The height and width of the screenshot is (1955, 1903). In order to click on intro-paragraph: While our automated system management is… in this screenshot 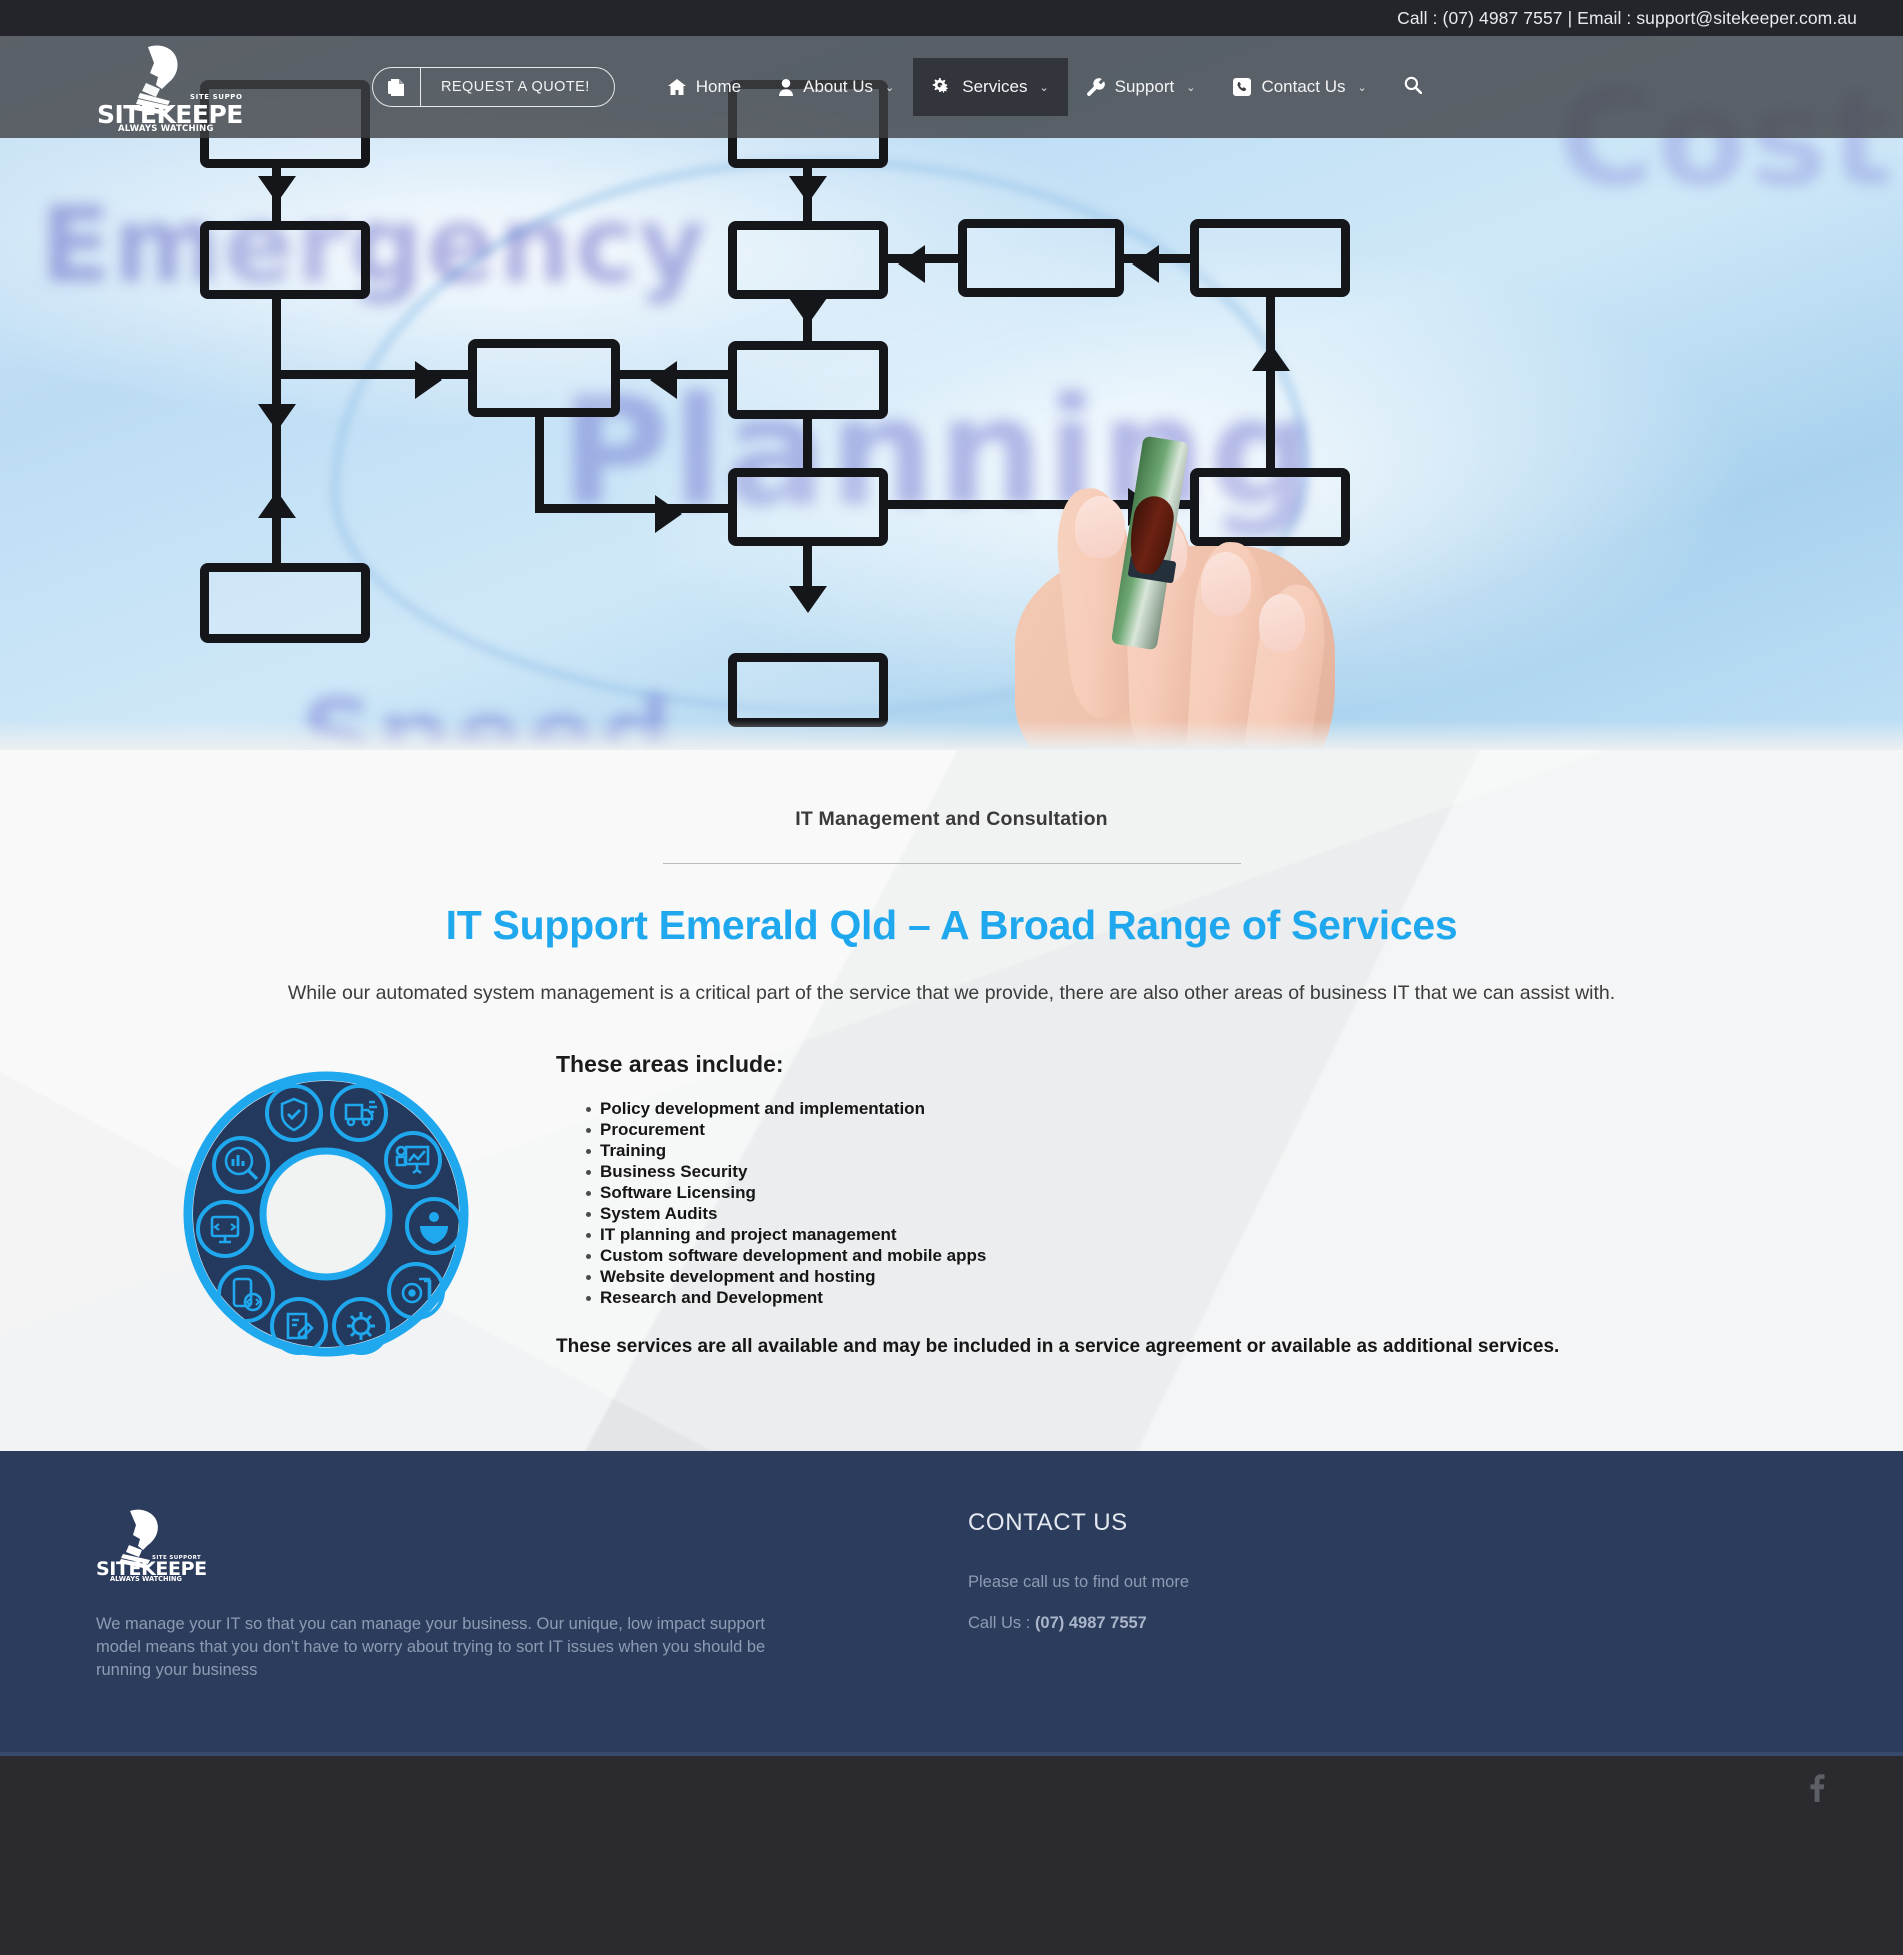, I will do `click(951, 993)`.